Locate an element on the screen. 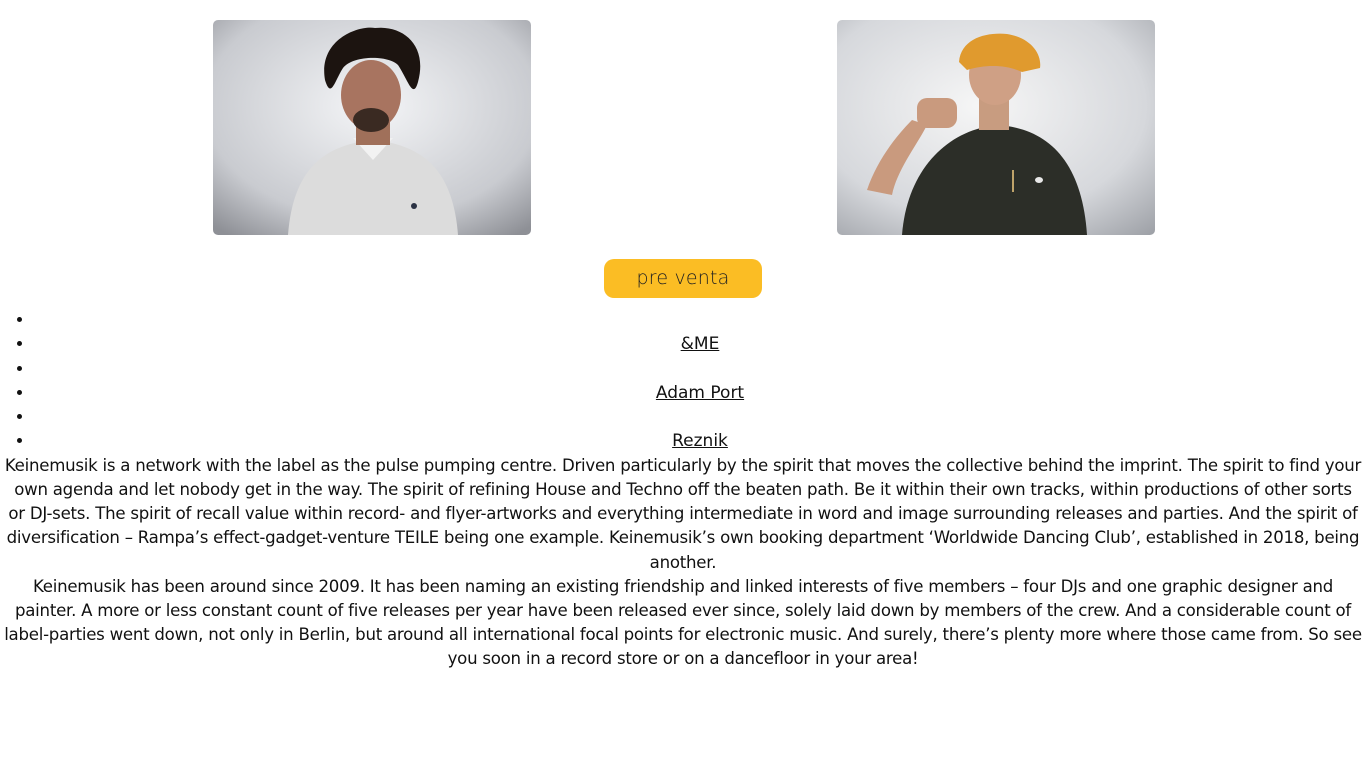 The image size is (1366, 768). artist-photo-right is located at coordinates (996, 127).